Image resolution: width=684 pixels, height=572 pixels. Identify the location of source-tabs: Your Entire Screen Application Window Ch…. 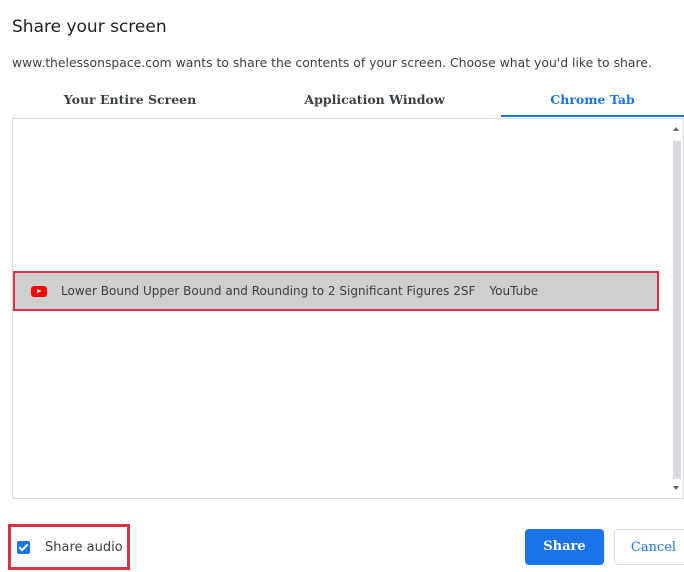
(348, 101).